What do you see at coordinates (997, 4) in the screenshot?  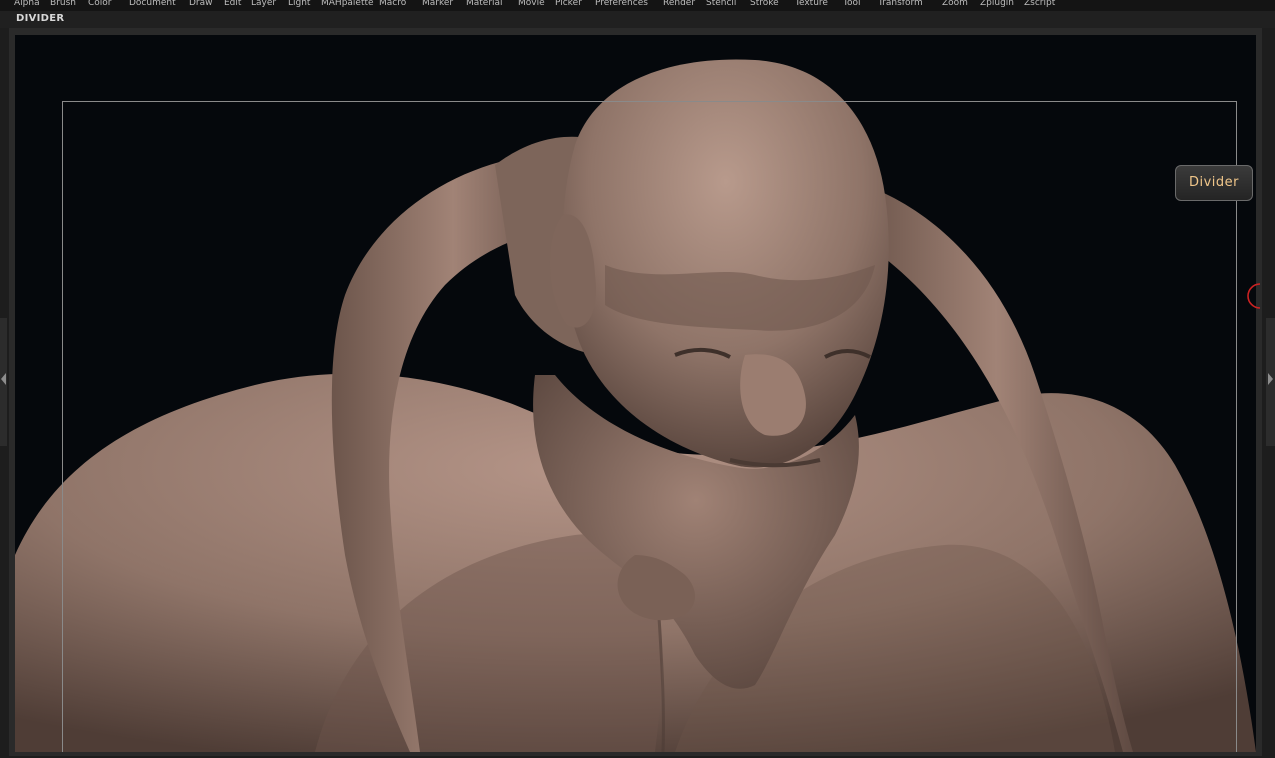 I see `menu-item-zplugin: Zplugin` at bounding box center [997, 4].